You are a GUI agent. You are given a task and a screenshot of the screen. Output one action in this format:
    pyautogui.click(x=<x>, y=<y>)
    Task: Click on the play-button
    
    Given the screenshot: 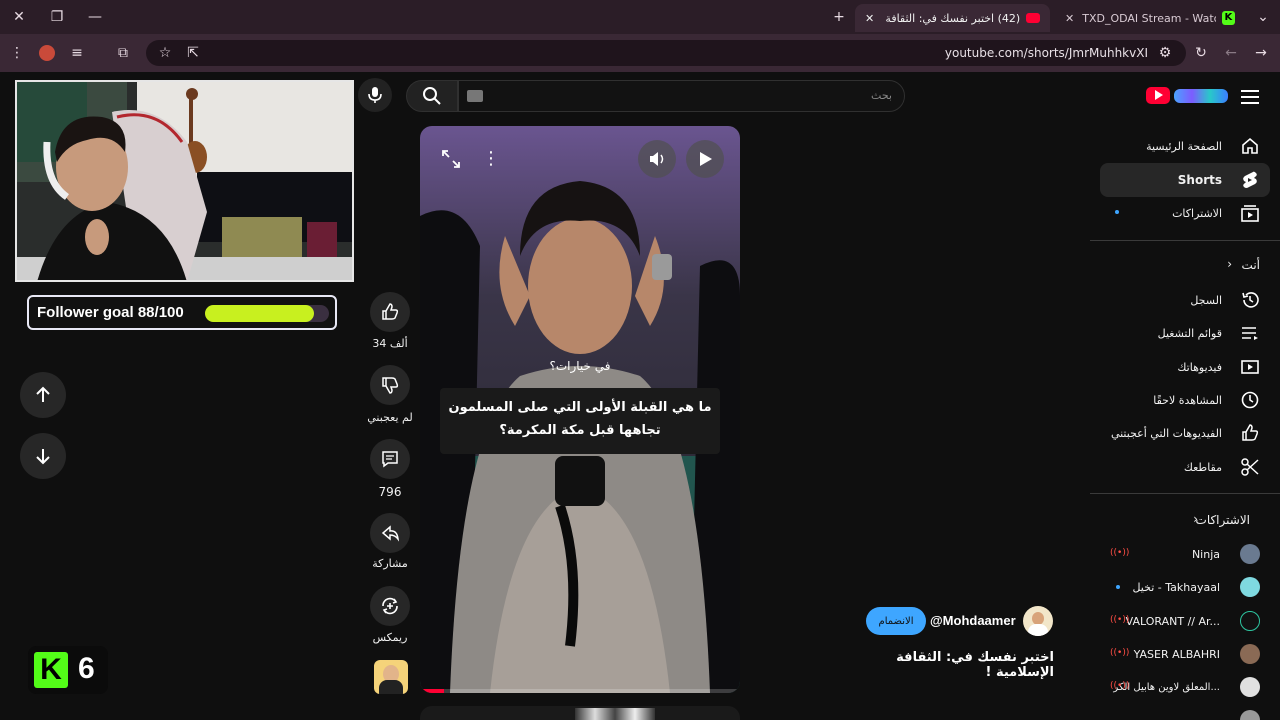 What is the action you would take?
    pyautogui.click(x=705, y=159)
    